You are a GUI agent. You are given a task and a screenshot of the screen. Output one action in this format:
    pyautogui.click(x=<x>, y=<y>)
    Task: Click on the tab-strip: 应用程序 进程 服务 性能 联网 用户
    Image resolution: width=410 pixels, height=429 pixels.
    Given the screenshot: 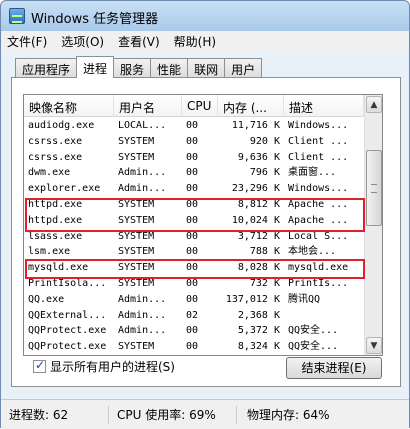 What is the action you would take?
    pyautogui.click(x=139, y=67)
    